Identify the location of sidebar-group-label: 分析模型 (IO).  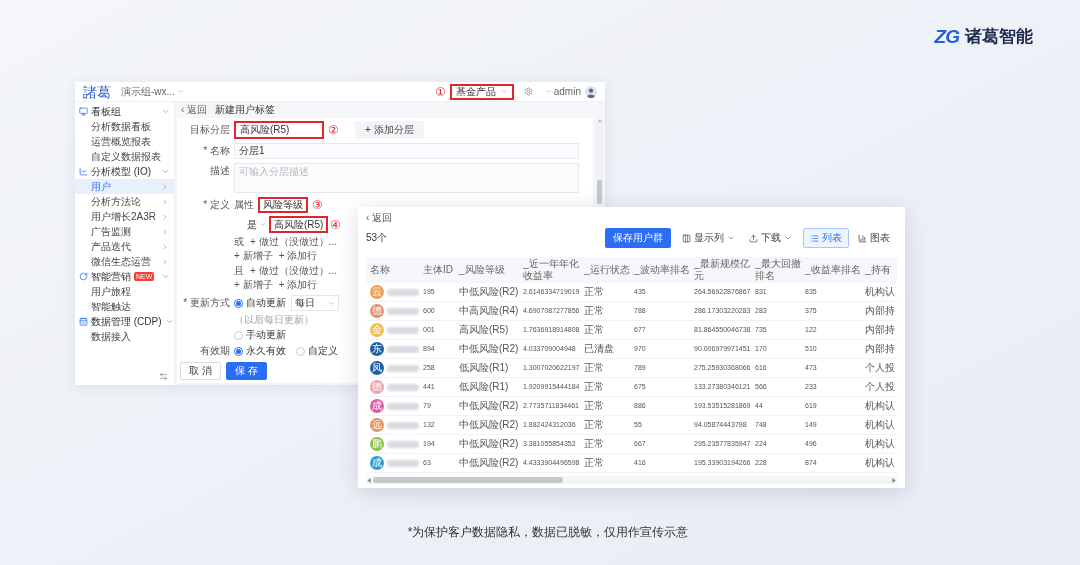
(121, 171).